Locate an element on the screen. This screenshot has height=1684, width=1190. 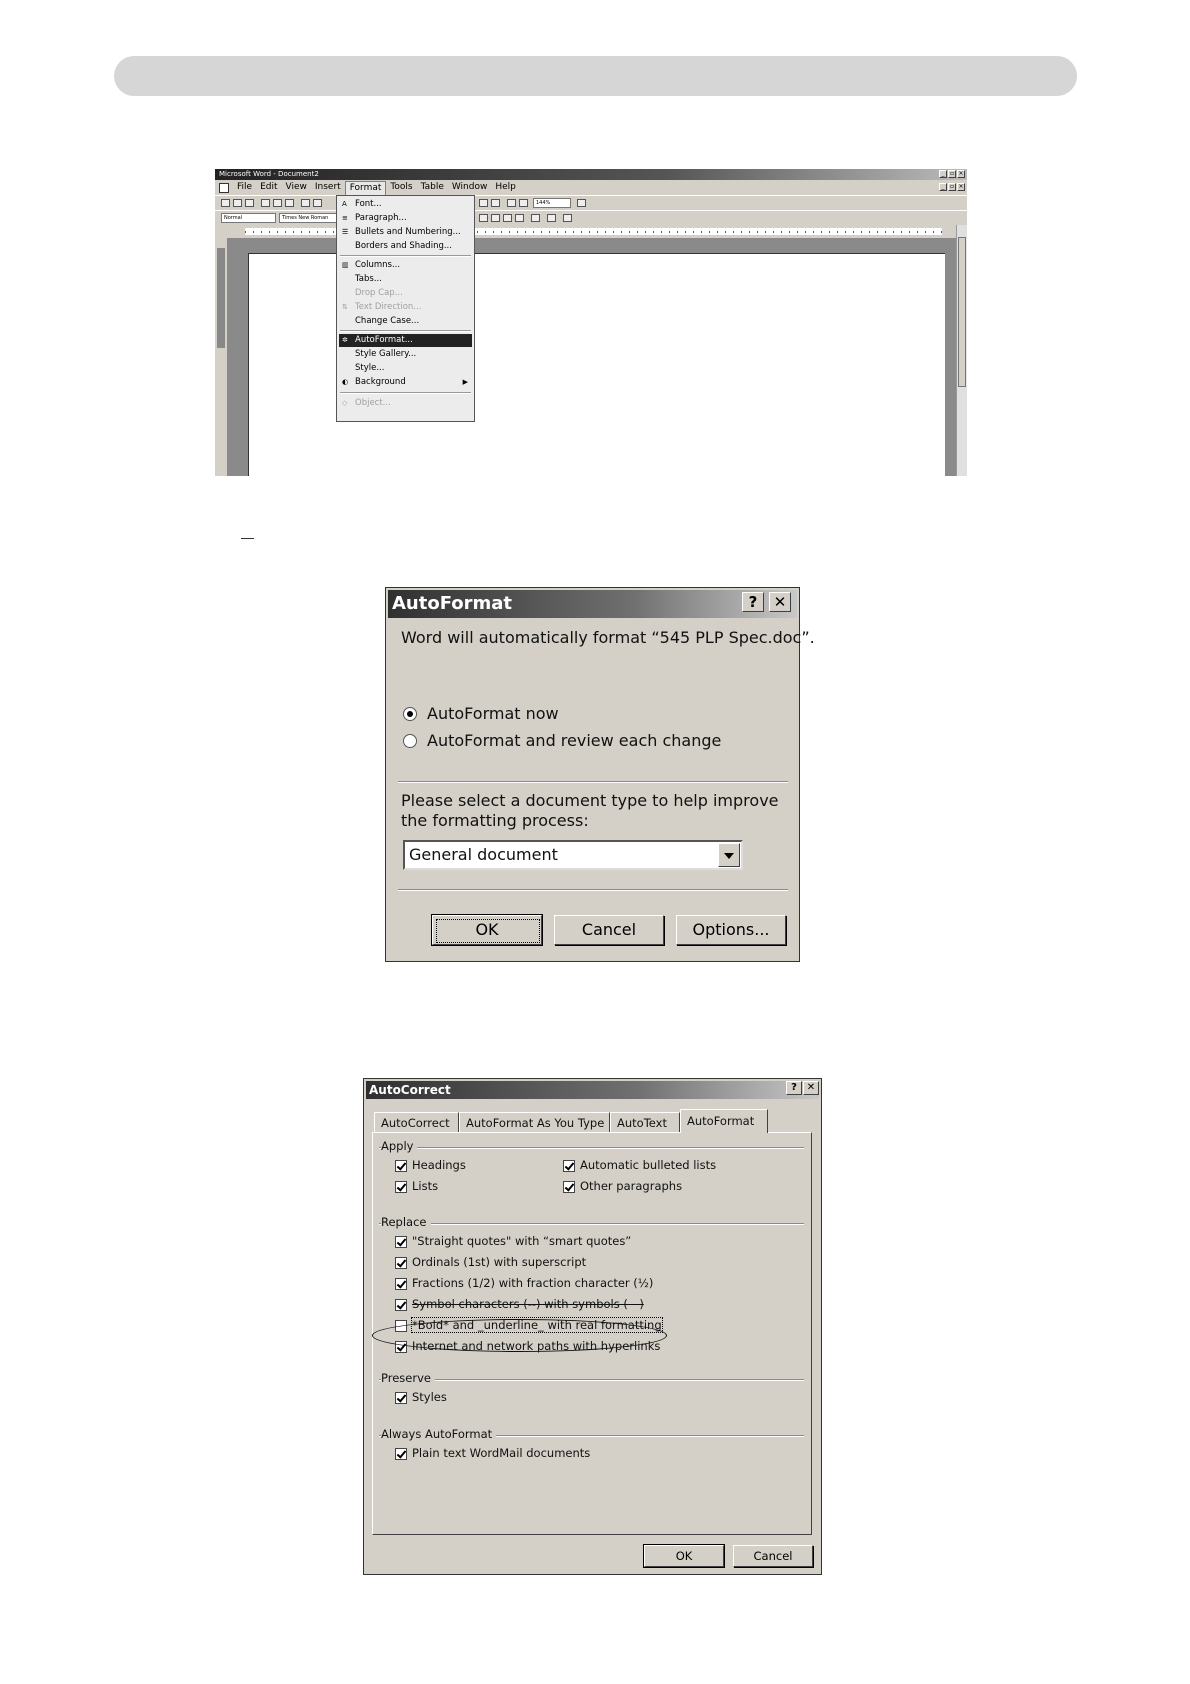
checkbox-styles is located at coordinates (401, 1398).